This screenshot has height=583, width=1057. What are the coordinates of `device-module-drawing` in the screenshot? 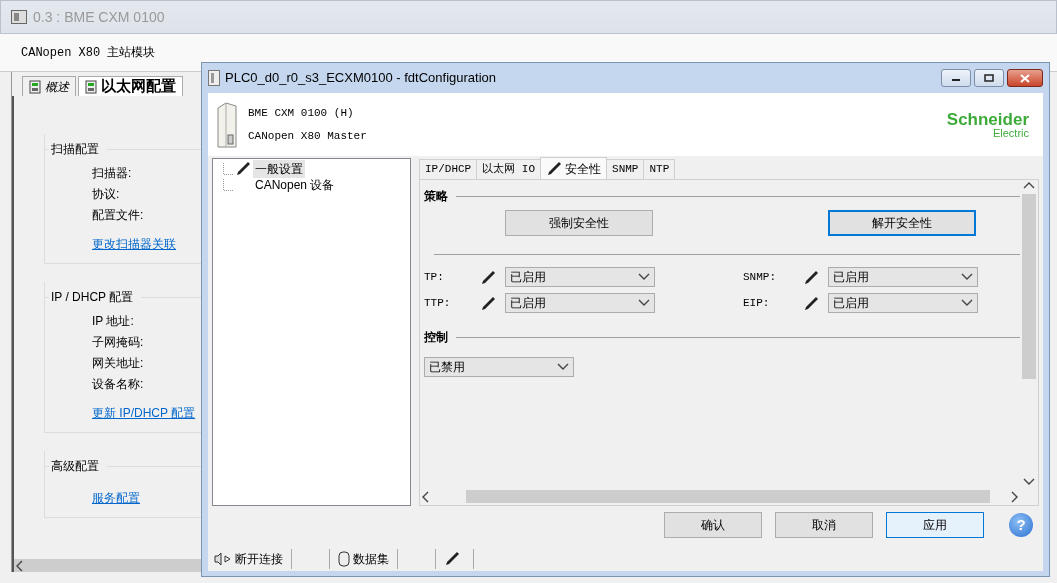 It's located at (227, 124).